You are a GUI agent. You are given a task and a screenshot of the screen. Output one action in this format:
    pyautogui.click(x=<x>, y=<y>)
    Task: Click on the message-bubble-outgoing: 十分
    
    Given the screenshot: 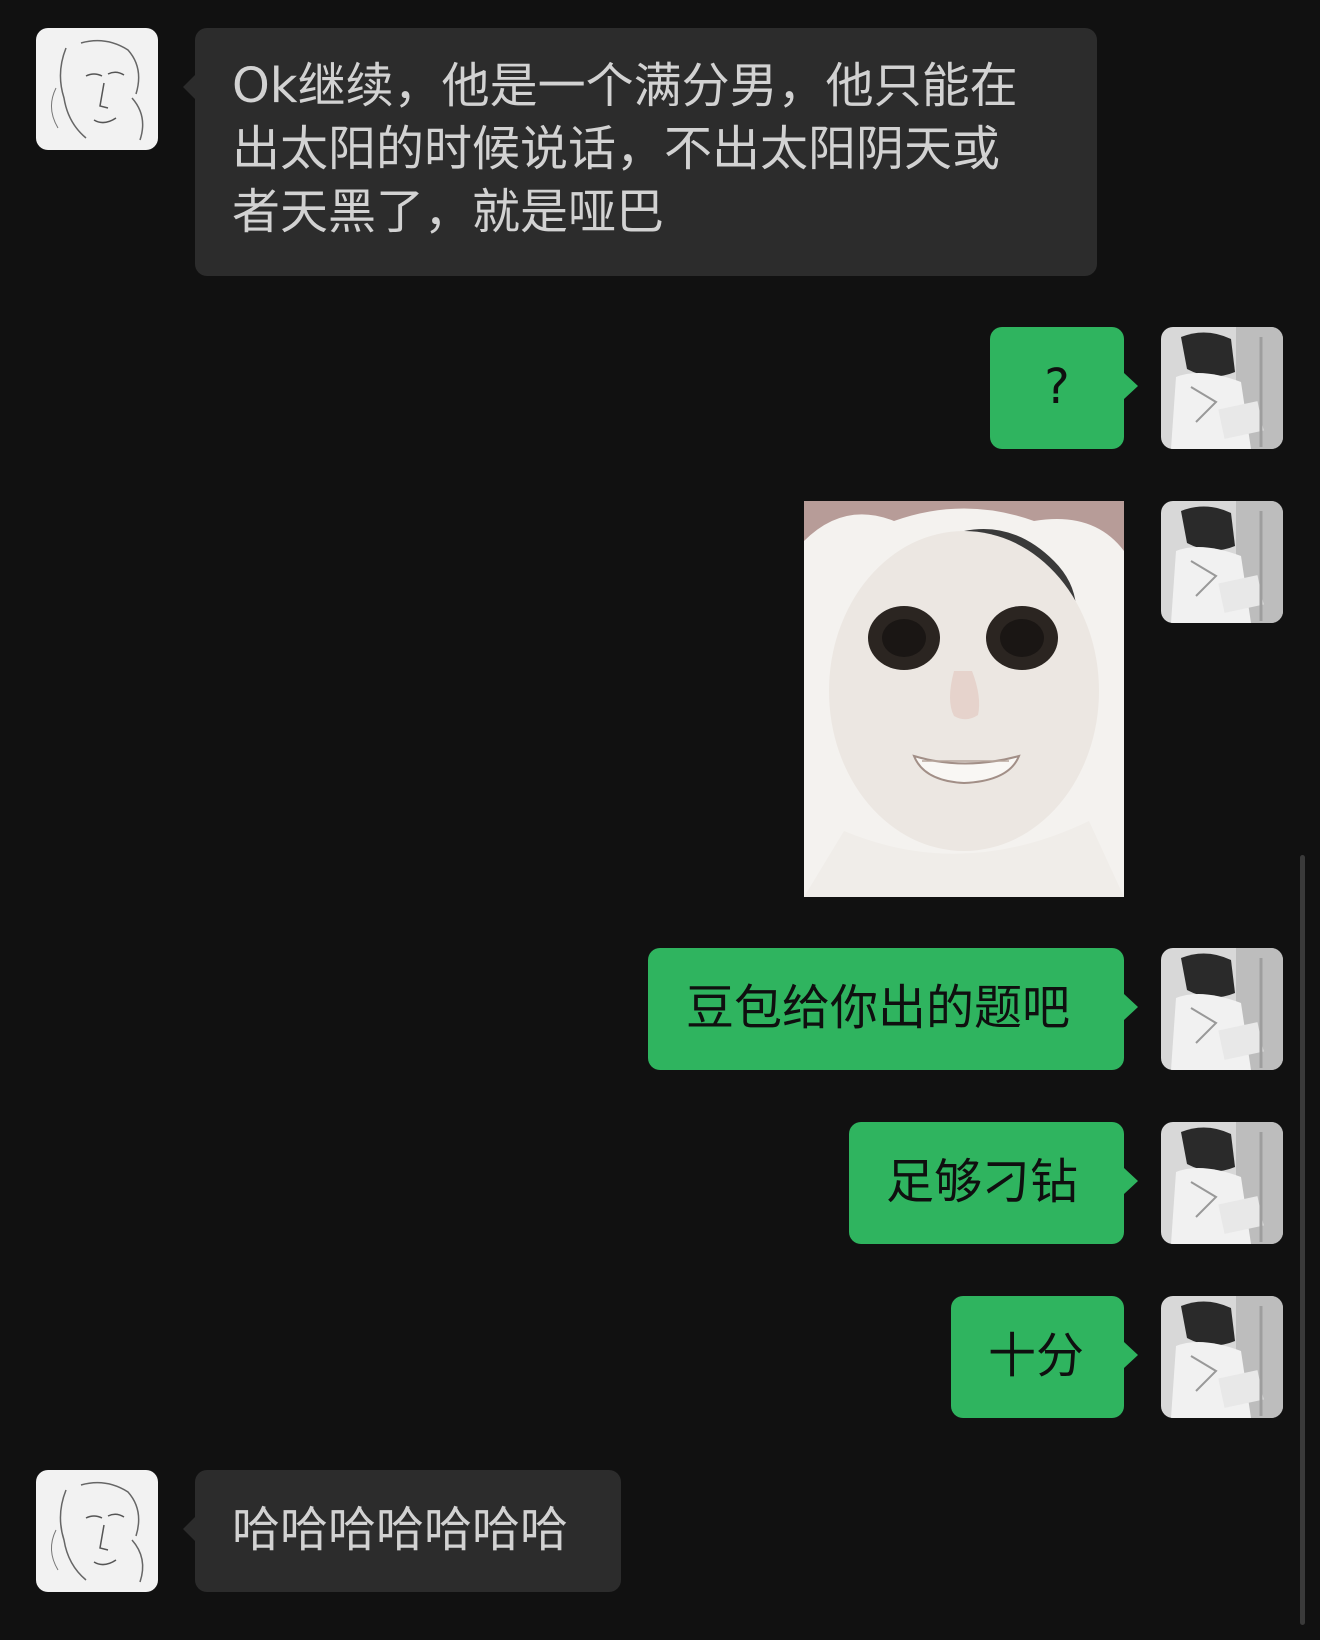 What is the action you would take?
    pyautogui.click(x=1044, y=1357)
    